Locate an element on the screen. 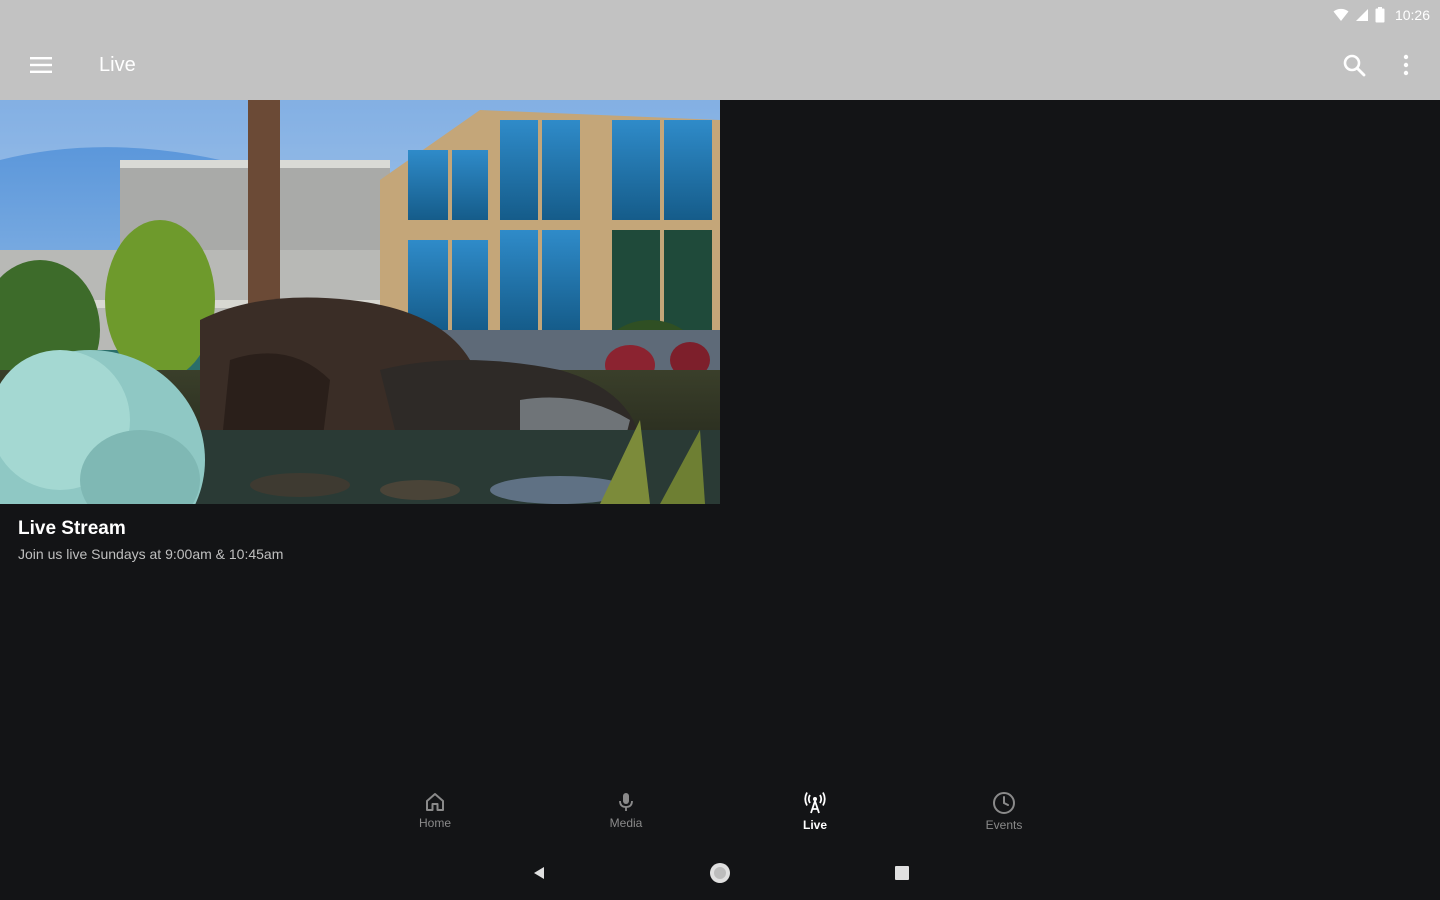 This screenshot has width=1440, height=900. menu-button is located at coordinates (41, 65).